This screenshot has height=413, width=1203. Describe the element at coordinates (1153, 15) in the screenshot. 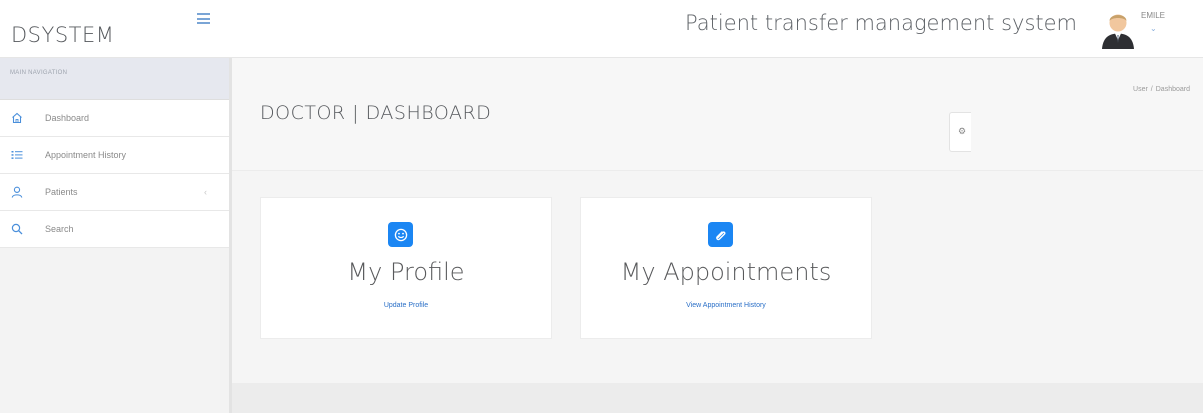

I see `user-name: EMILE` at that location.